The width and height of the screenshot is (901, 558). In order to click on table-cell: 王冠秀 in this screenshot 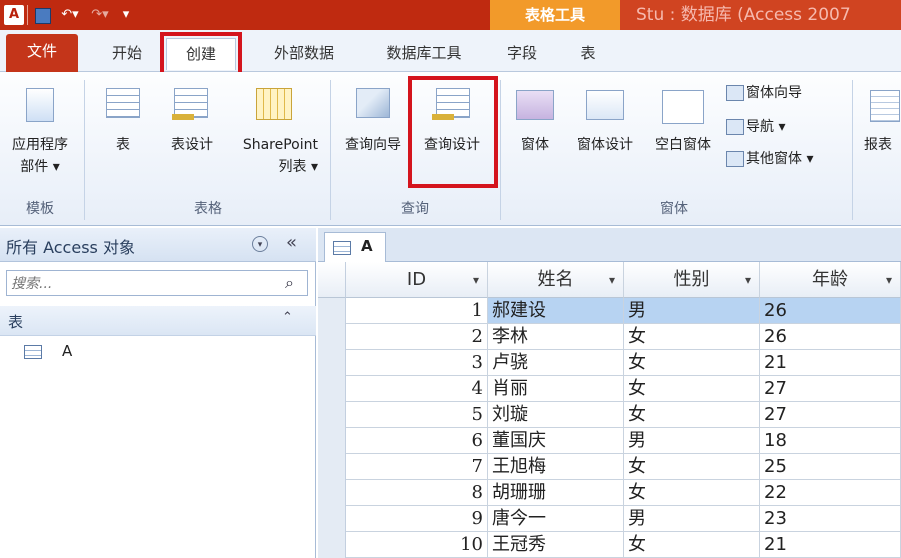, I will do `click(556, 545)`.